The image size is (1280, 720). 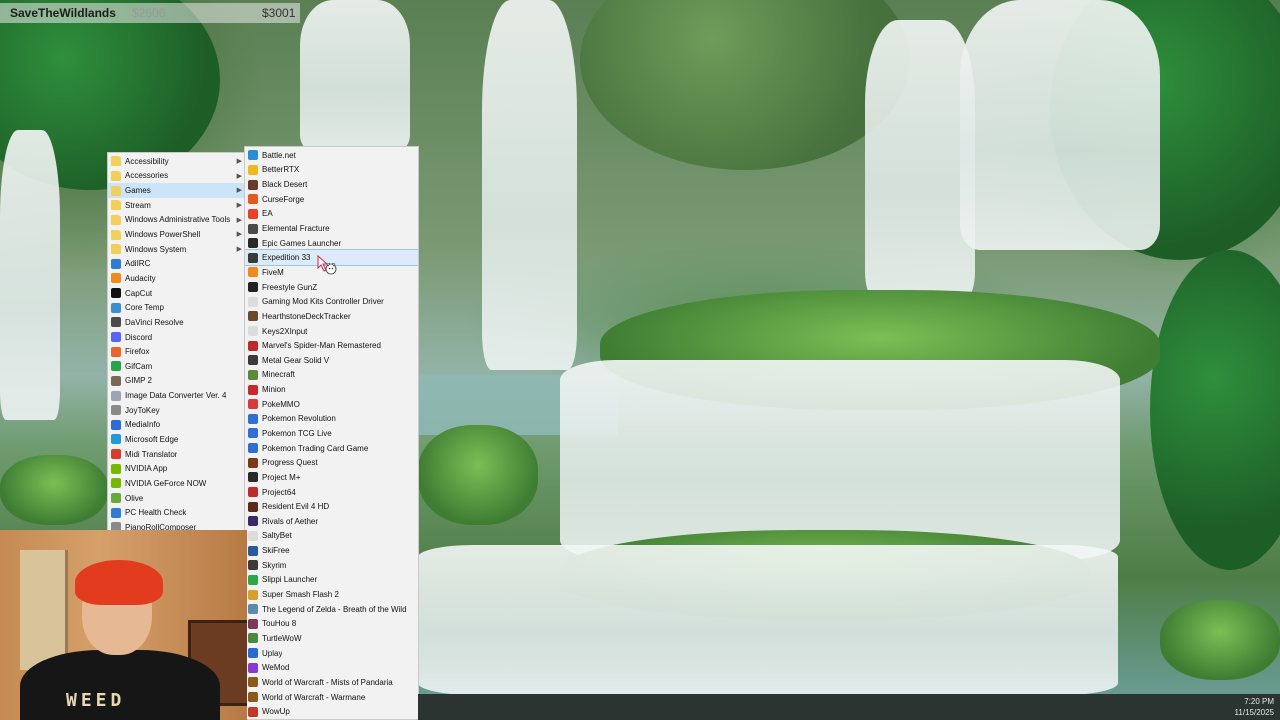 What do you see at coordinates (283, 199) in the screenshot?
I see `games-menu-item-label: CurseForge` at bounding box center [283, 199].